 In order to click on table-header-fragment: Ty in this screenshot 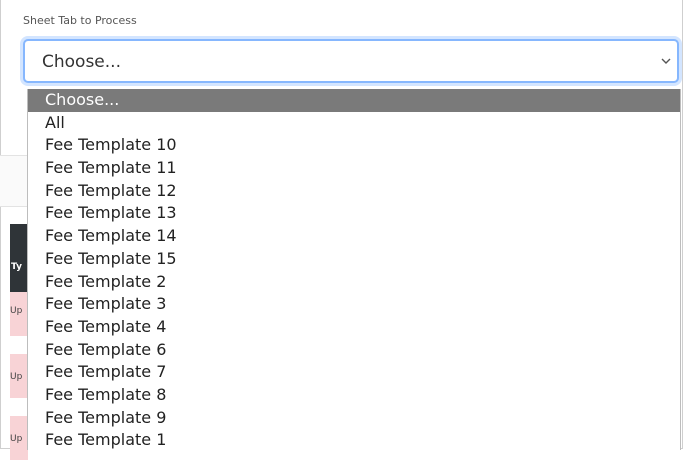, I will do `click(16, 267)`.